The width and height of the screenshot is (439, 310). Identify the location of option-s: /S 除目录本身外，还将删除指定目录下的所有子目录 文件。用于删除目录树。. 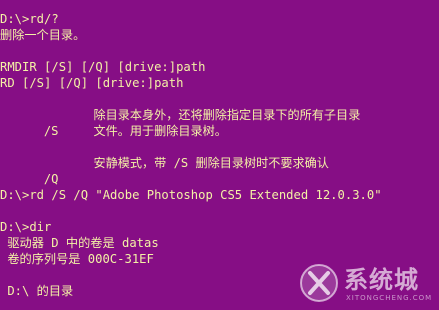
(218, 123).